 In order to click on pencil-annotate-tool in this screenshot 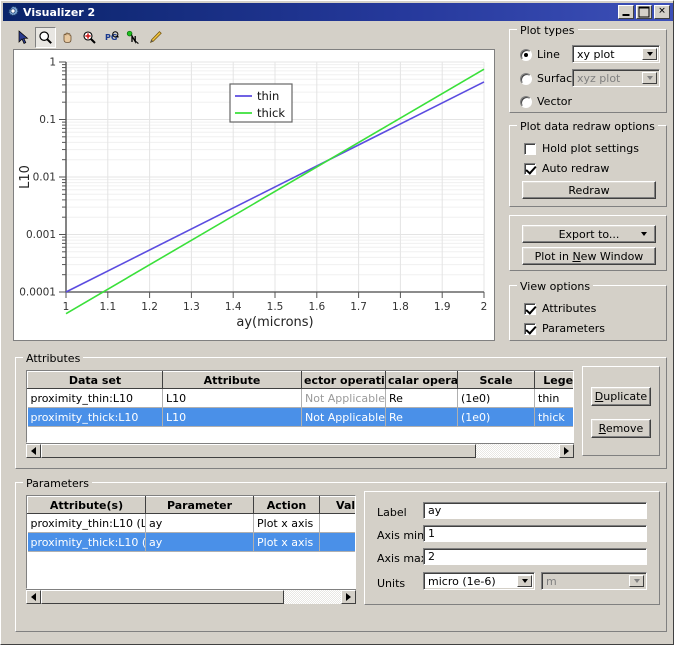, I will do `click(155, 37)`.